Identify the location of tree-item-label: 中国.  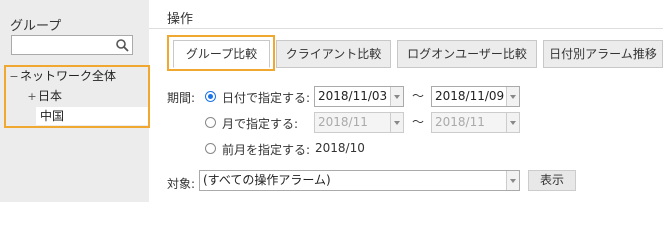
(52, 116).